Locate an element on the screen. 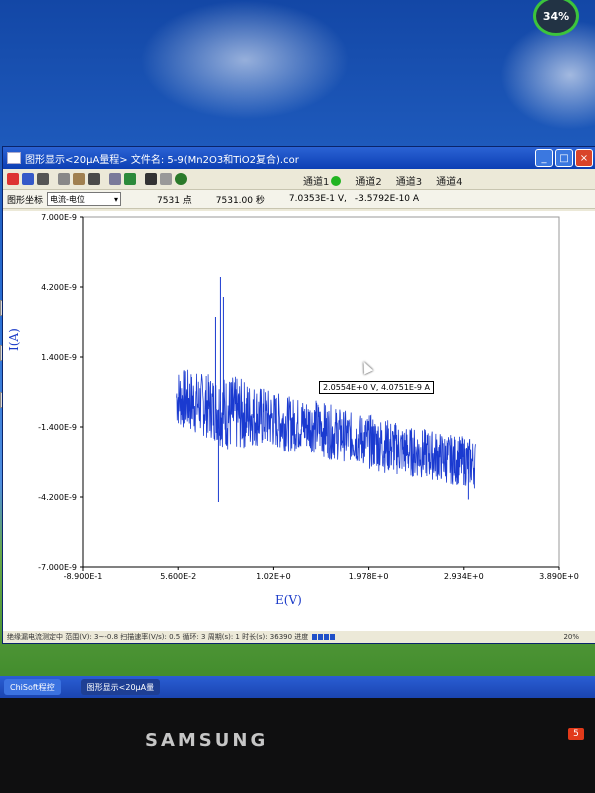 The image size is (595, 793). taskbar-item-plot: 图形显示<20μA量 is located at coordinates (120, 687).